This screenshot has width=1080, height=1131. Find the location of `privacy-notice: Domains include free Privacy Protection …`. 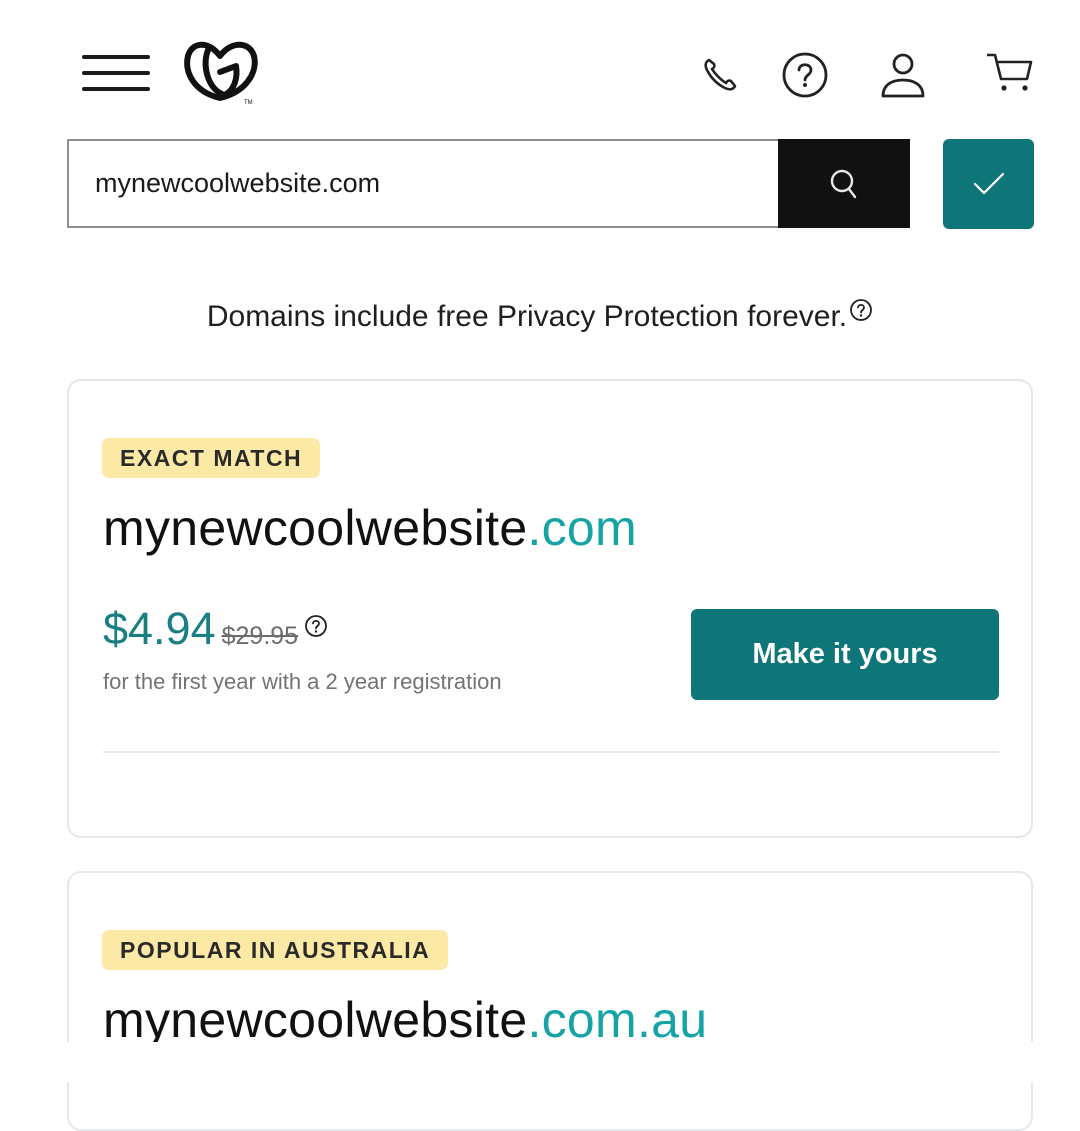

privacy-notice: Domains include free Privacy Protection … is located at coordinates (540, 316).